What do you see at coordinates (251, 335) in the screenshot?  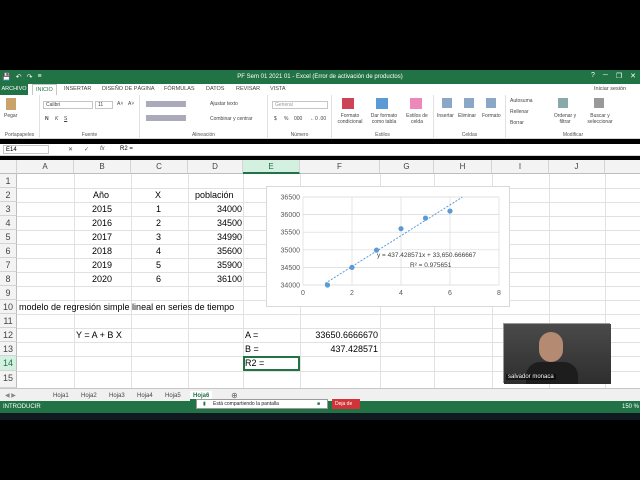 I see `cell-e12: A =` at bounding box center [251, 335].